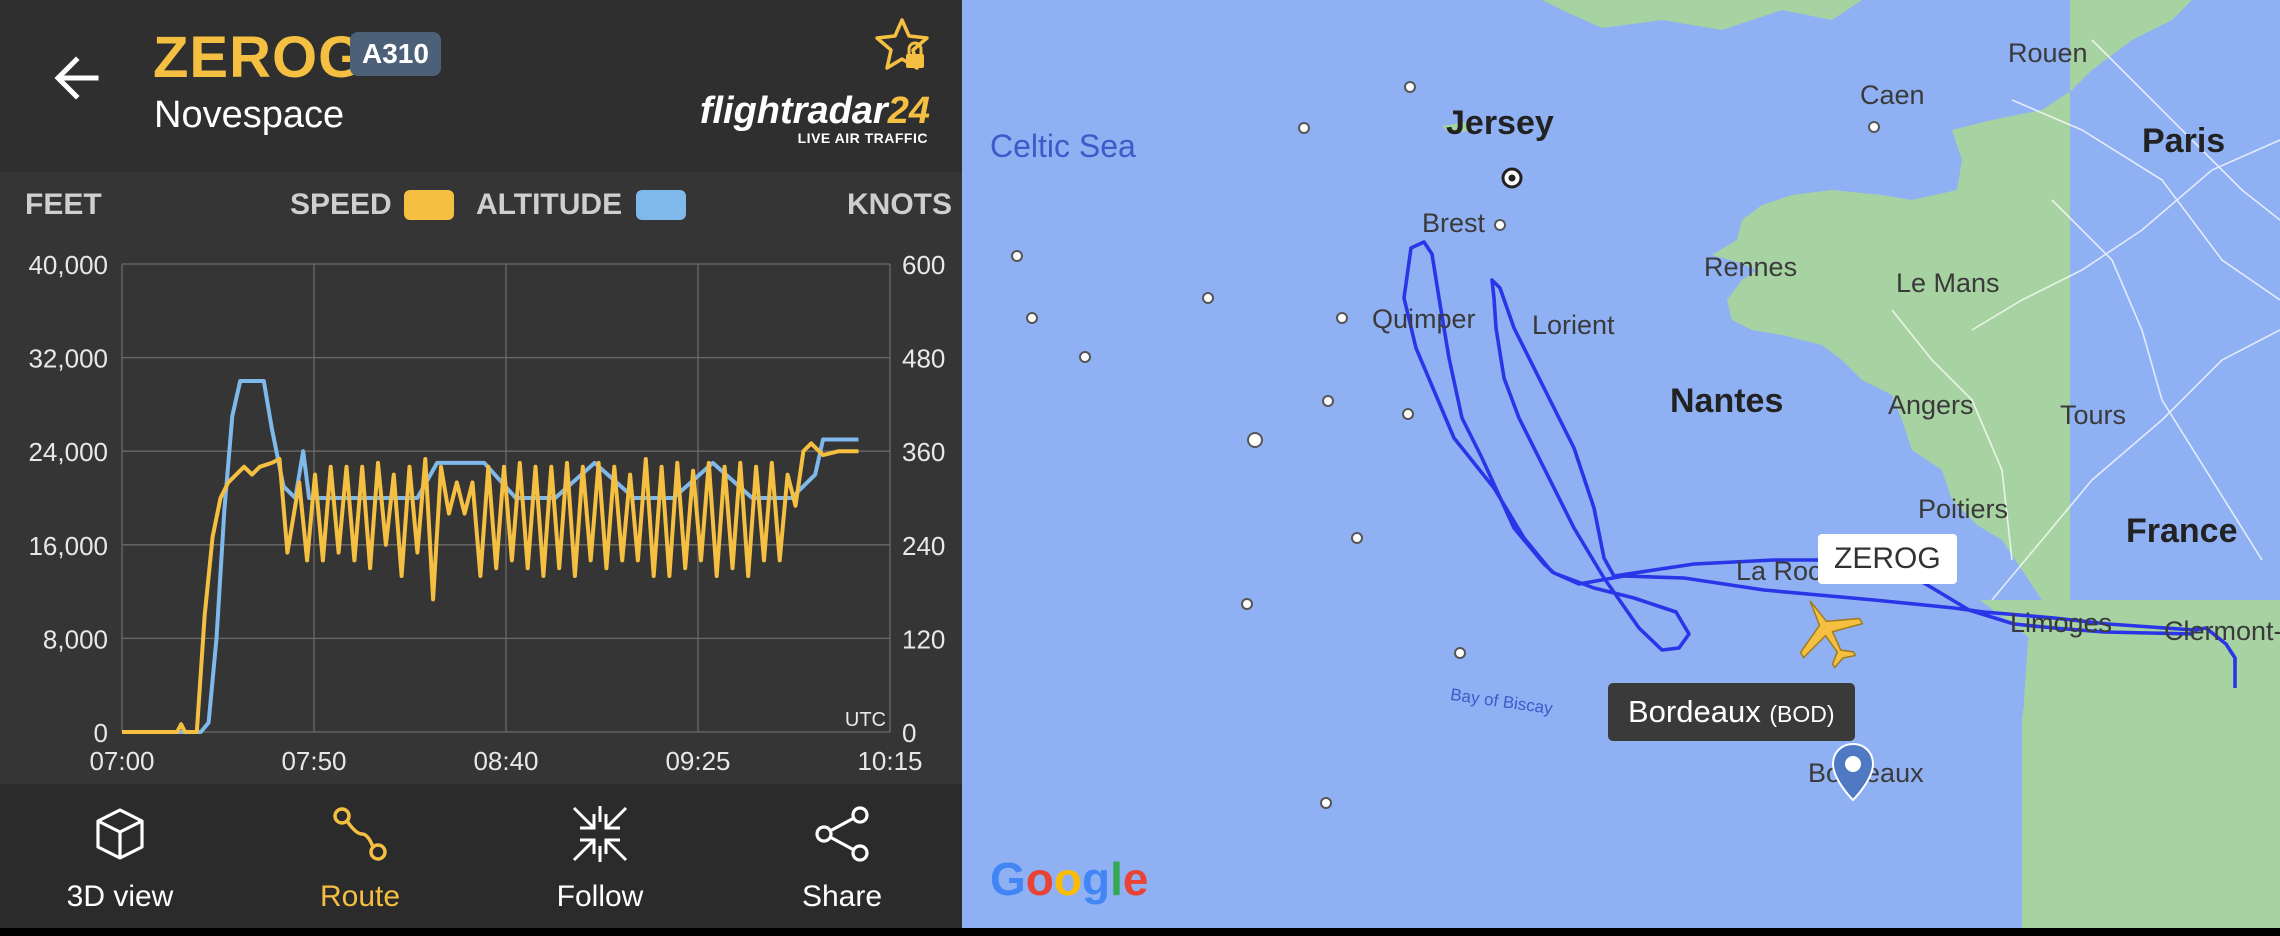 This screenshot has height=936, width=2280. What do you see at coordinates (1424, 319) in the screenshot?
I see `place-quimper: Quimper` at bounding box center [1424, 319].